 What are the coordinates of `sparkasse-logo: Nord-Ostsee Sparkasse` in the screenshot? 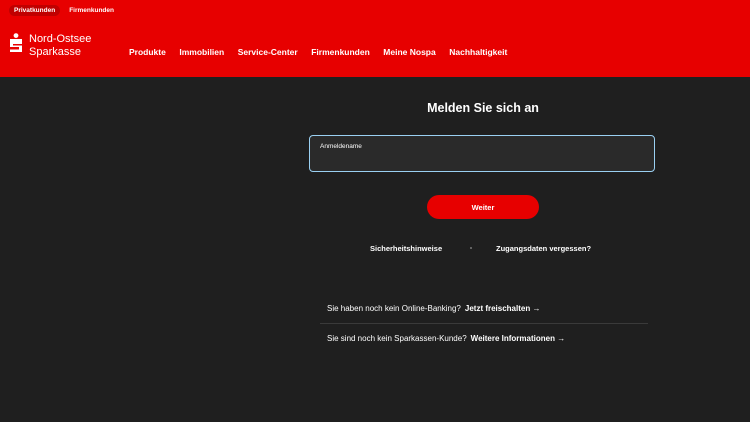 It's located at (50, 46).